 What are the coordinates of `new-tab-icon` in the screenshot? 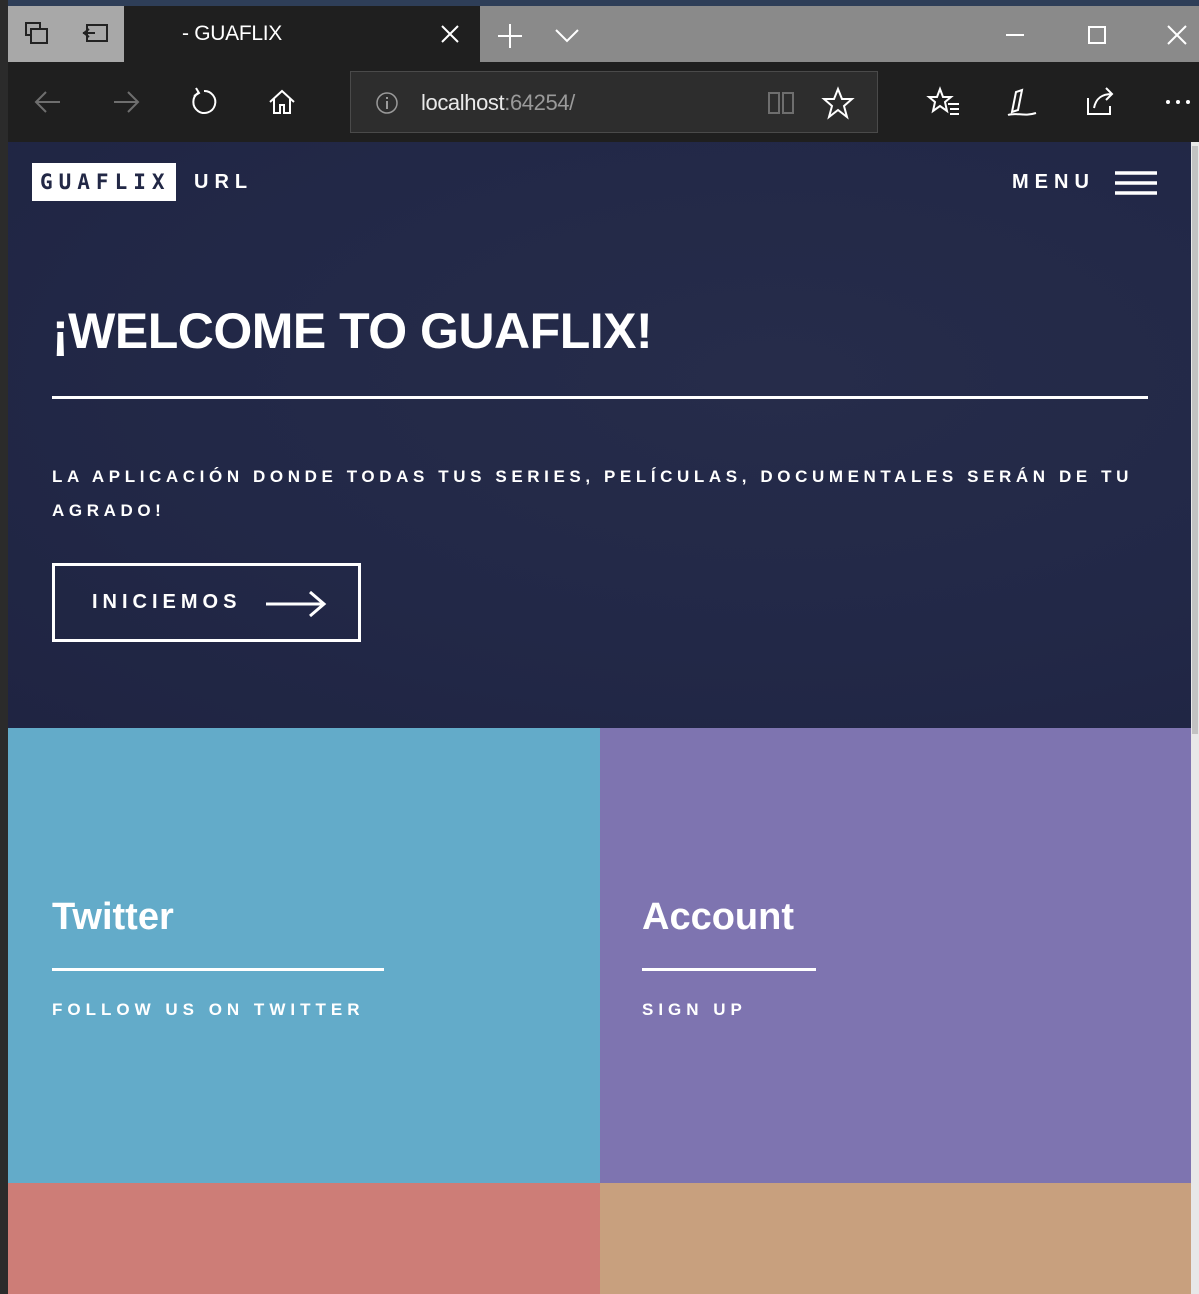 It's located at (510, 36).